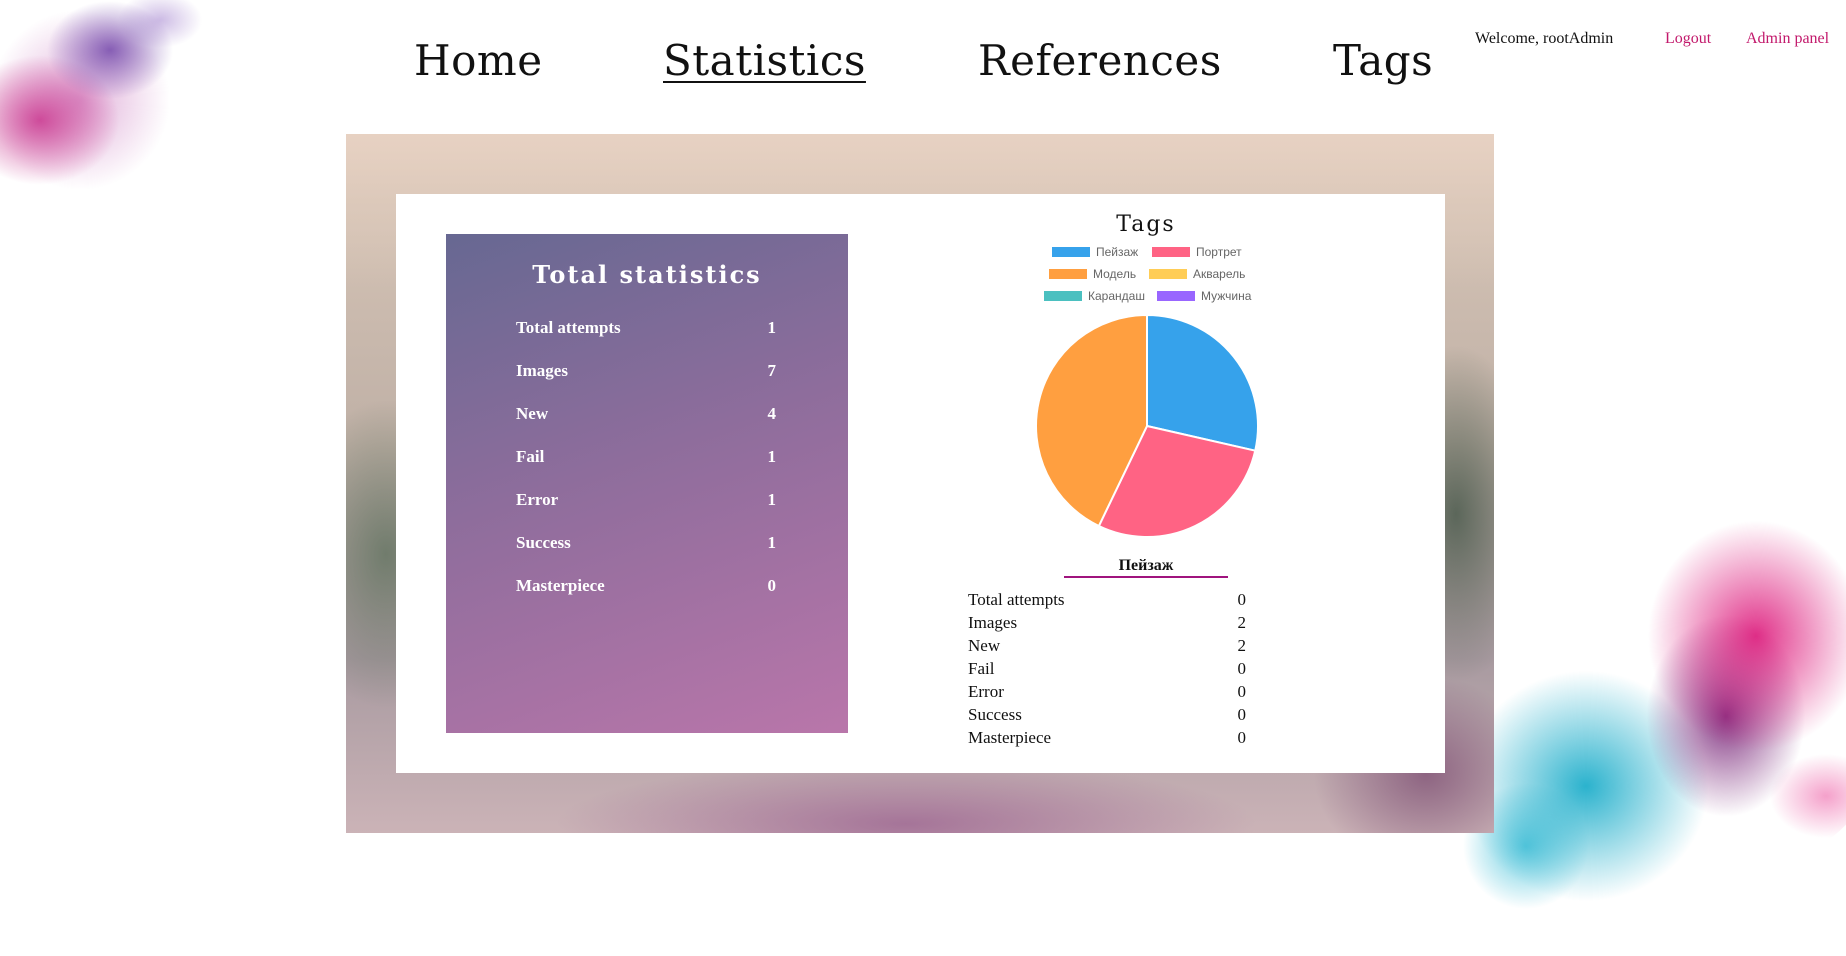 Image resolution: width=1846 pixels, height=956 pixels. What do you see at coordinates (772, 370) in the screenshot?
I see `row-value: 7` at bounding box center [772, 370].